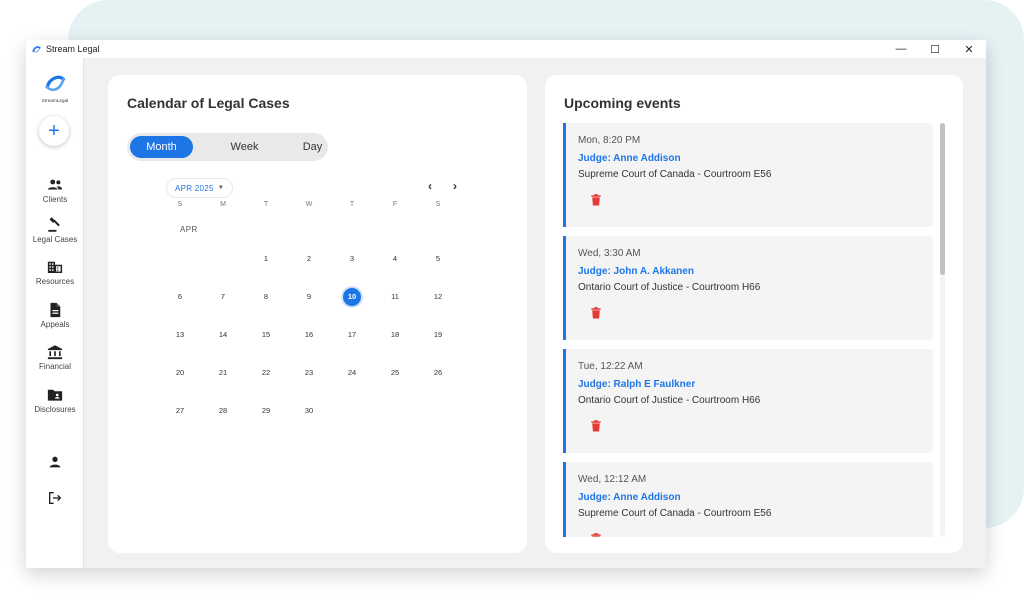 The width and height of the screenshot is (1024, 612). What do you see at coordinates (438, 297) in the screenshot?
I see `calendar-day: 12` at bounding box center [438, 297].